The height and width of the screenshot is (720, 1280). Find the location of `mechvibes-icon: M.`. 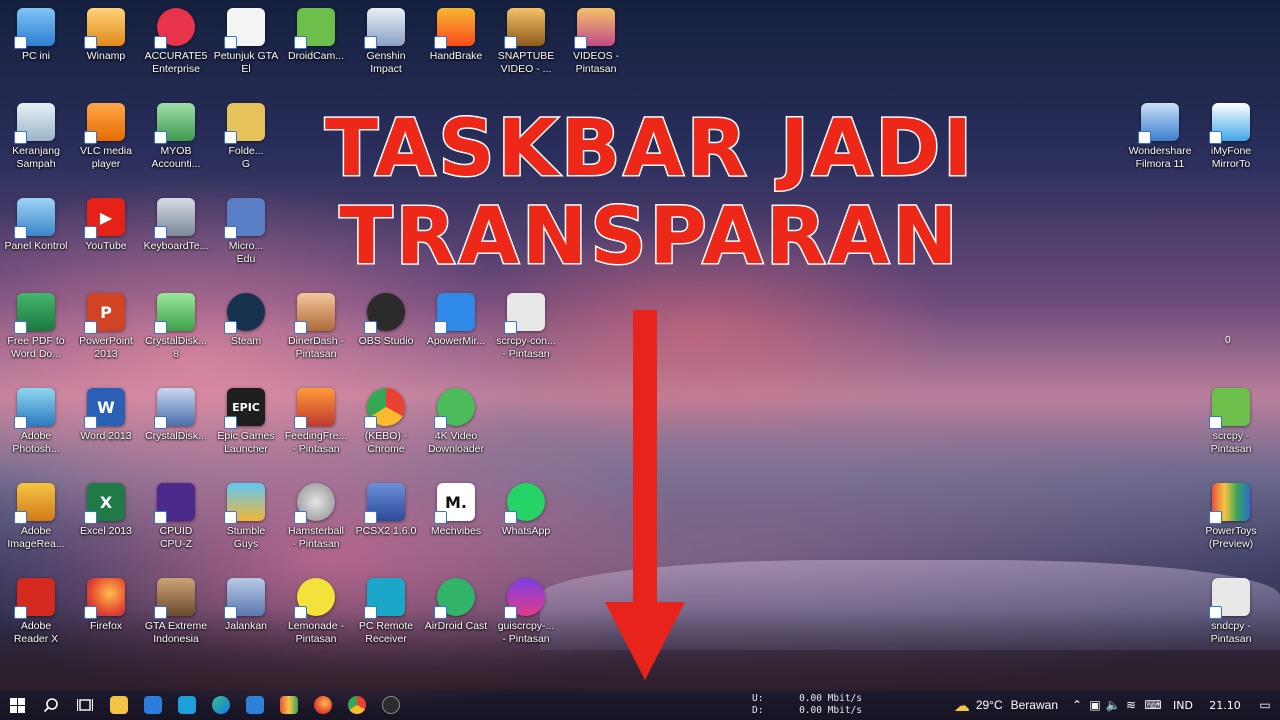

mechvibes-icon: M. is located at coordinates (454, 503).